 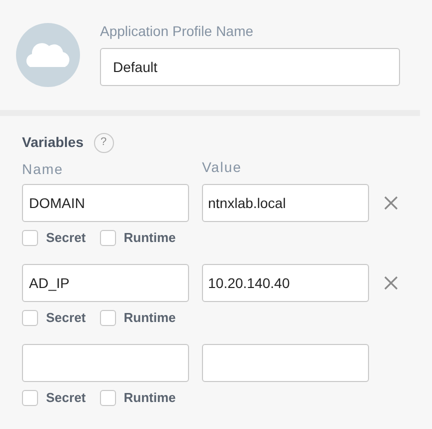 I want to click on variables-title: Variables, so click(x=53, y=142).